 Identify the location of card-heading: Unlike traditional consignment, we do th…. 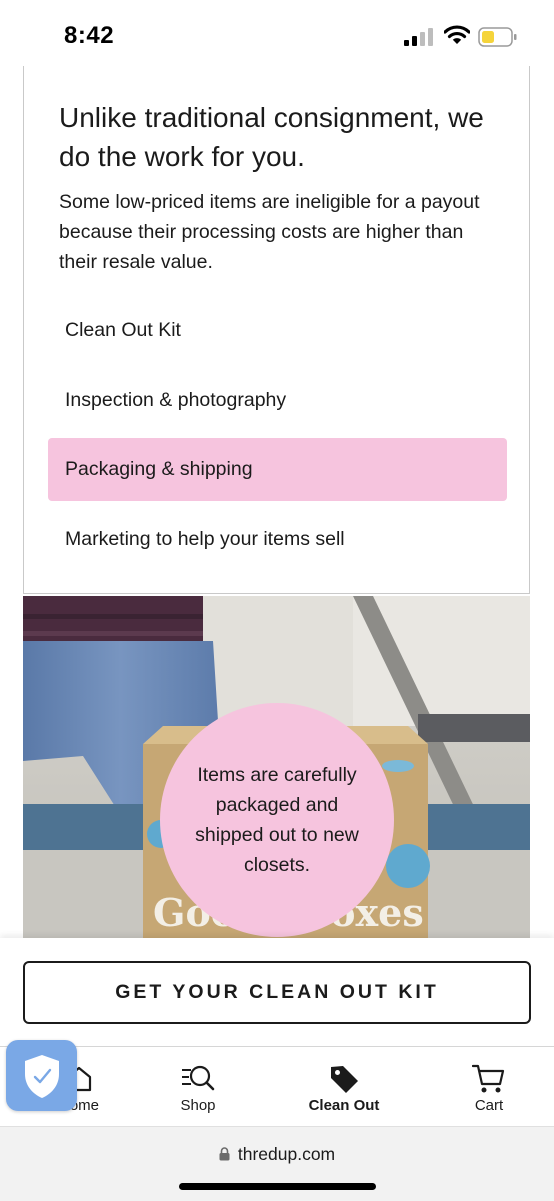
(271, 137).